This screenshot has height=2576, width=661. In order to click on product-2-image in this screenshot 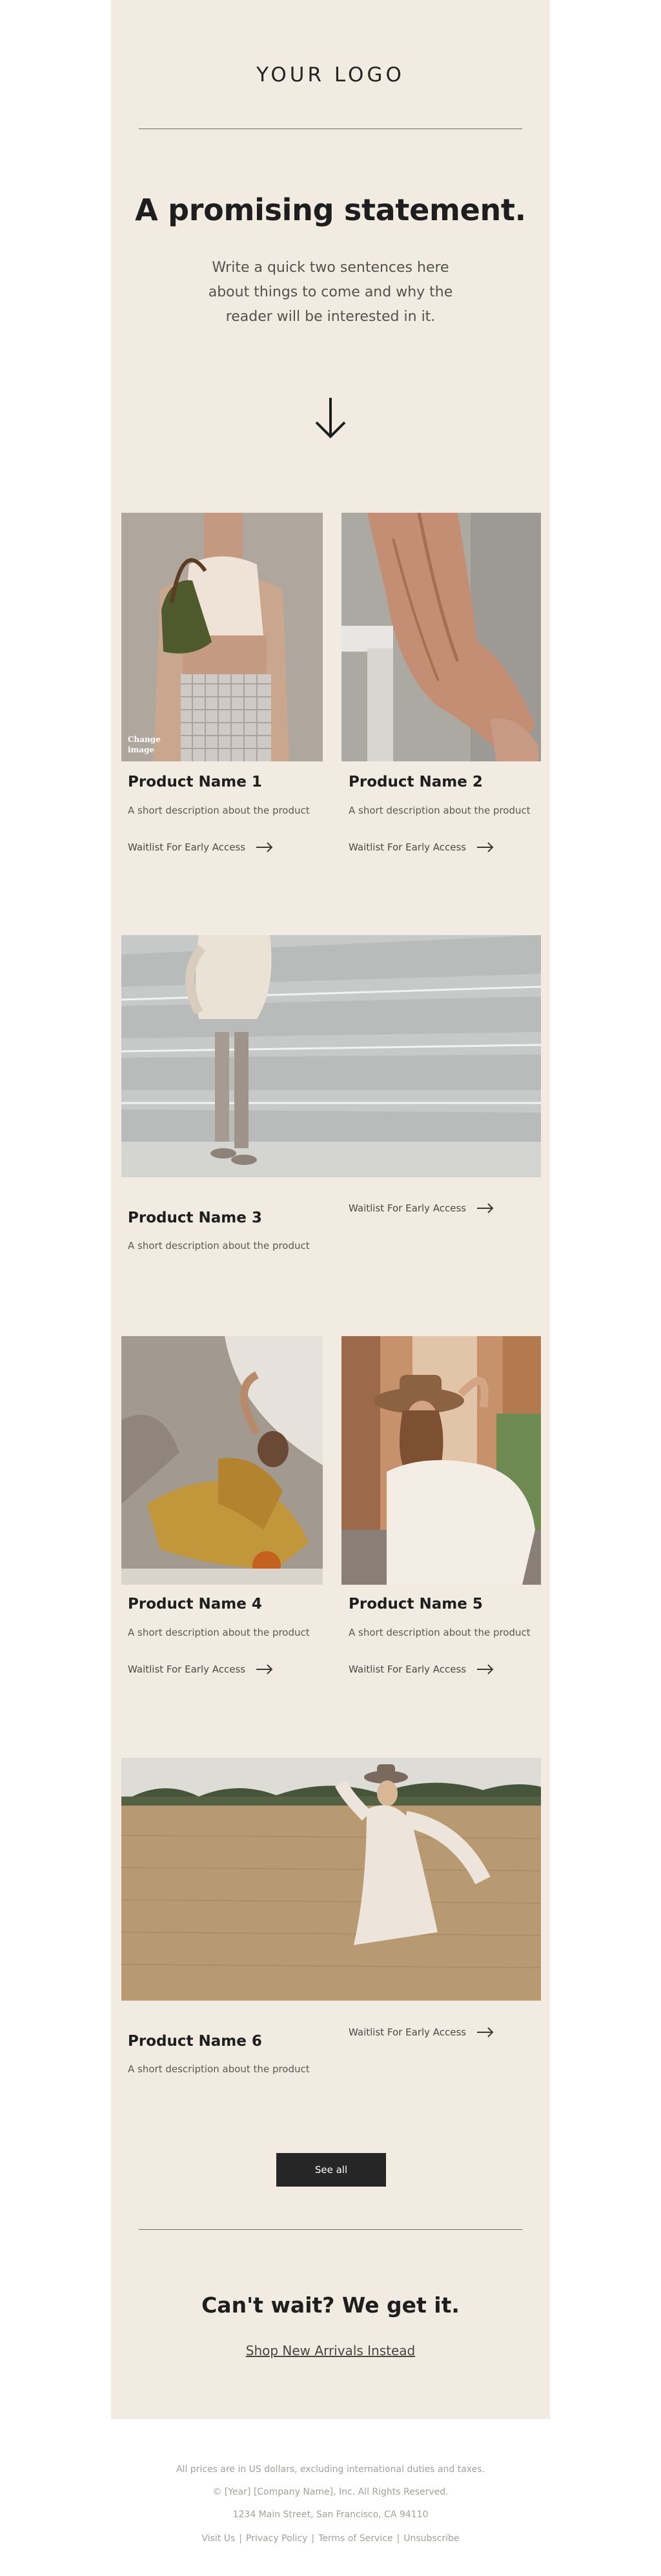, I will do `click(441, 637)`.